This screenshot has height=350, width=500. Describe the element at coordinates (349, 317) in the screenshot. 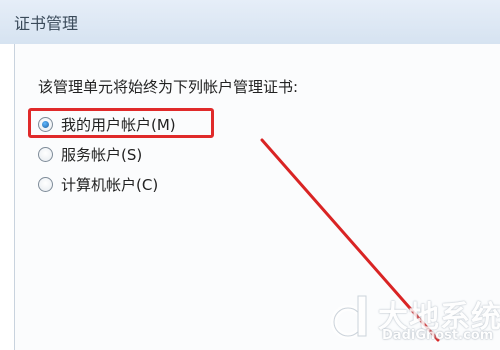

I see `watermark-logo-icon` at that location.